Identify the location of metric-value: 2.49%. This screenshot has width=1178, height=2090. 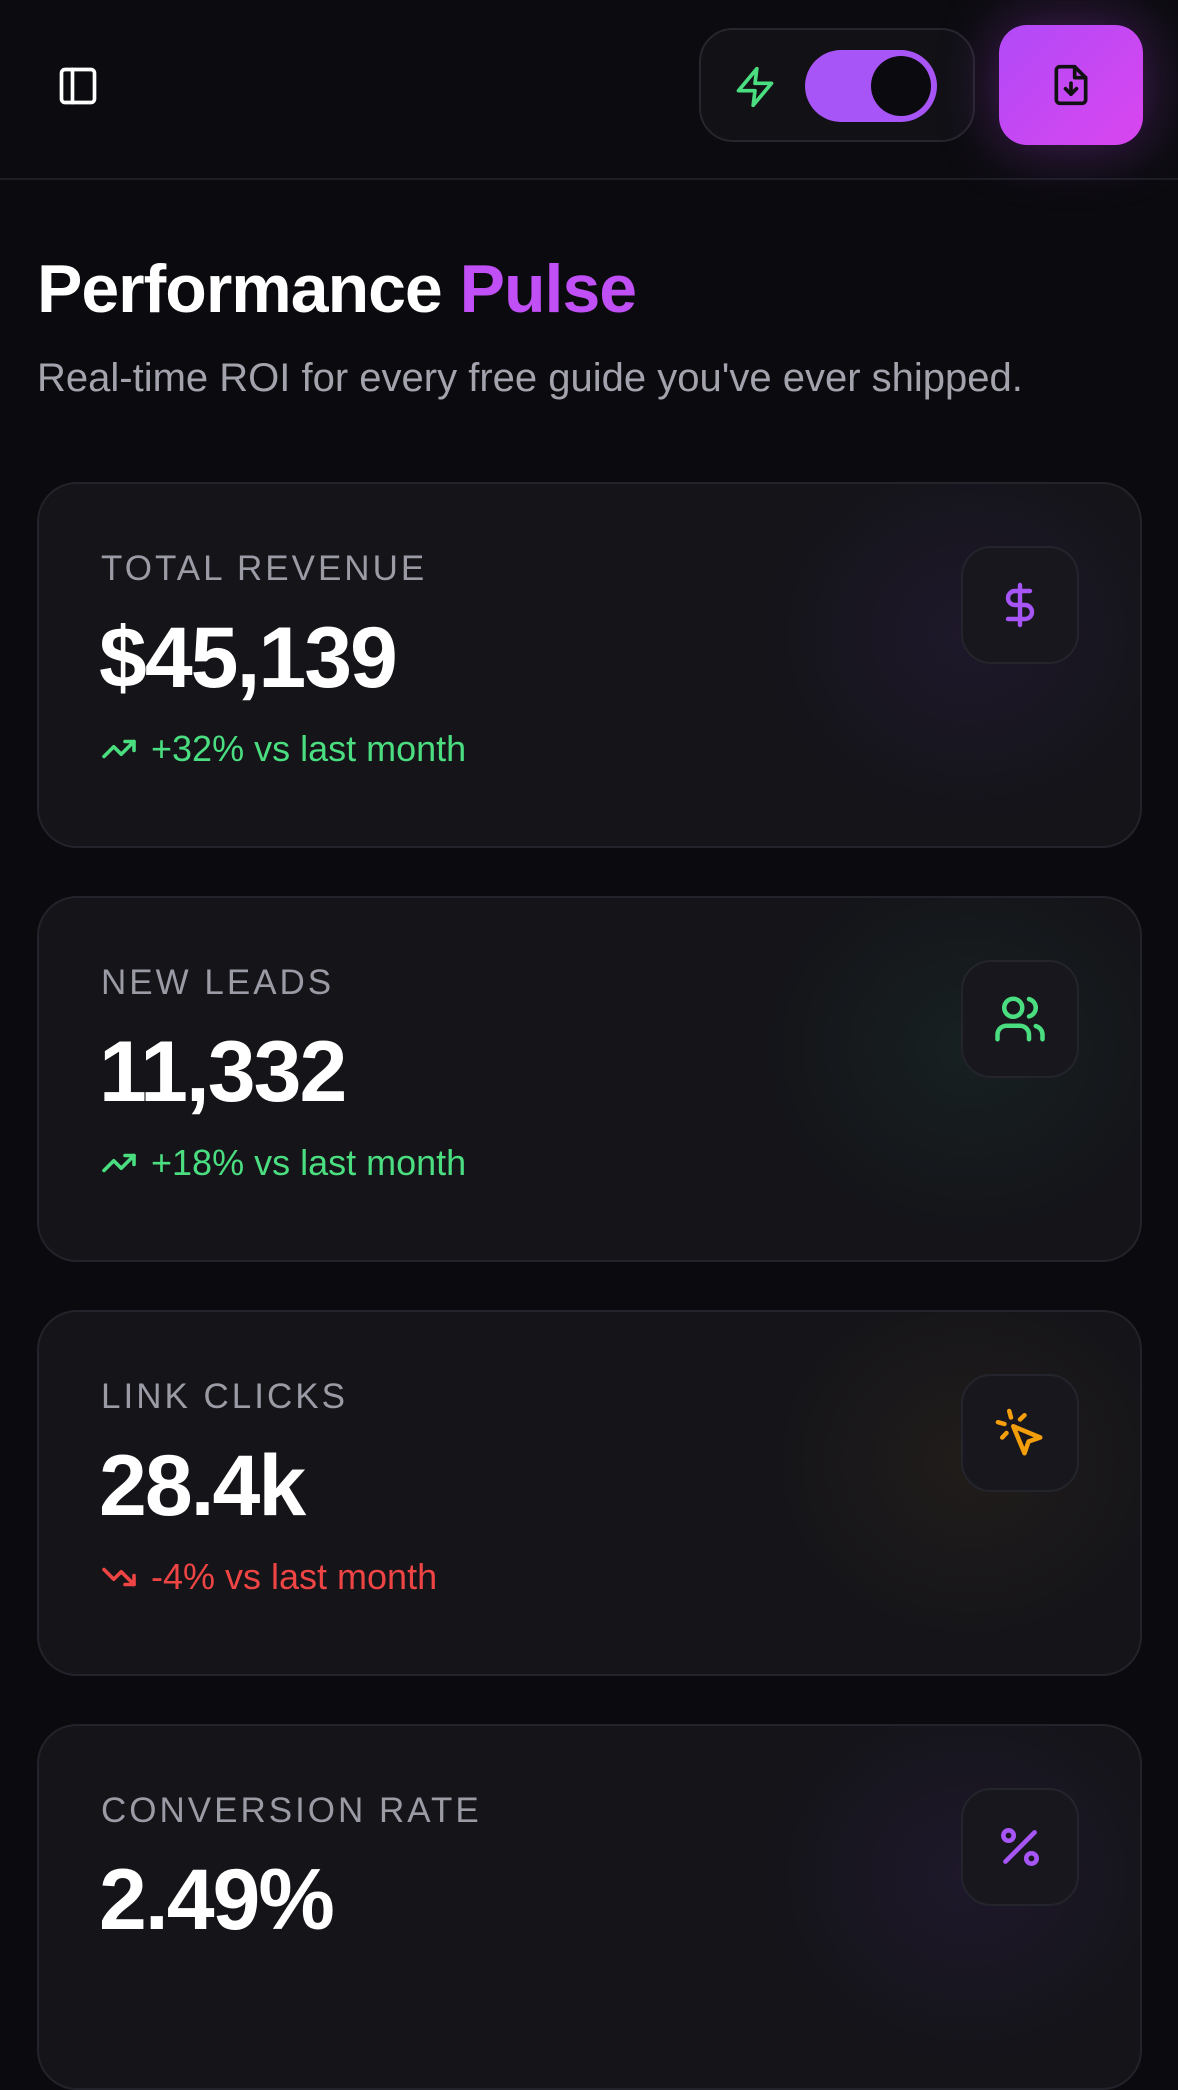
(217, 1900).